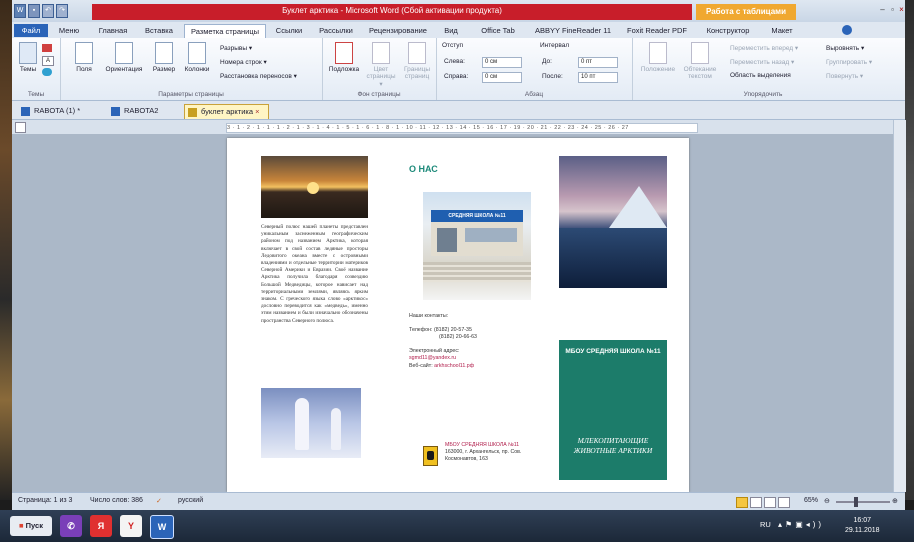 This screenshot has height=542, width=914. I want to click on word-count: Число слов: 386, so click(116, 500).